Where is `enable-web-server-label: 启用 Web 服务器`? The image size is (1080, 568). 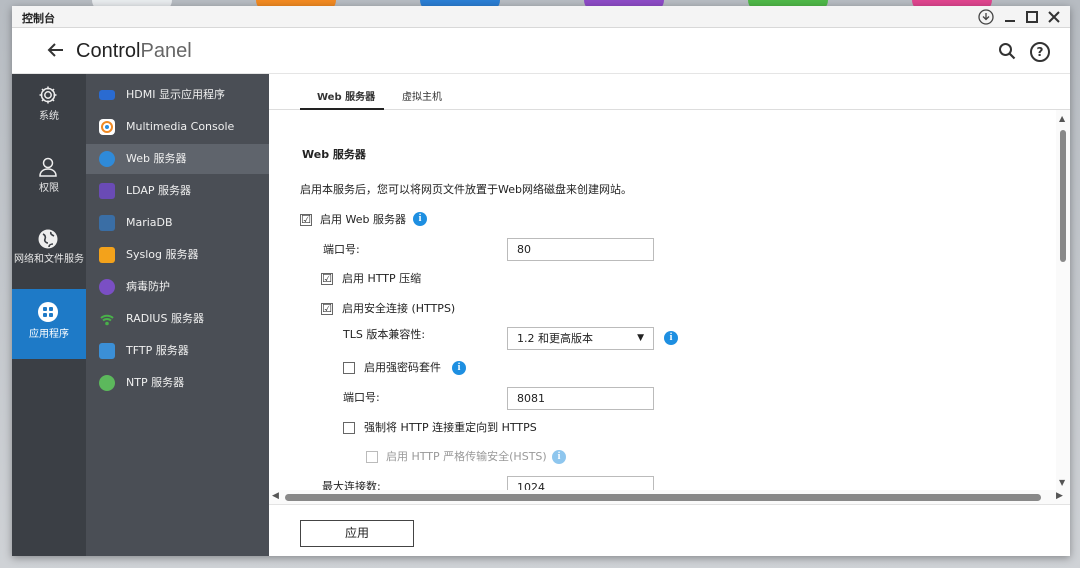 enable-web-server-label: 启用 Web 服务器 is located at coordinates (363, 219).